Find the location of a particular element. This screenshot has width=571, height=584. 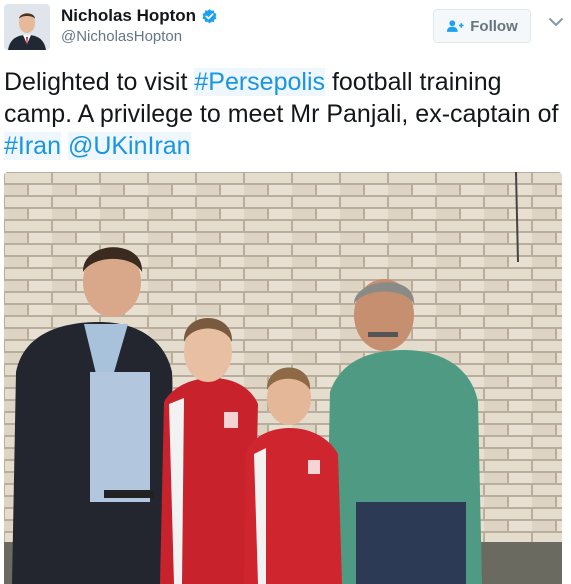

follow-button-label: Follow is located at coordinates (494, 26).